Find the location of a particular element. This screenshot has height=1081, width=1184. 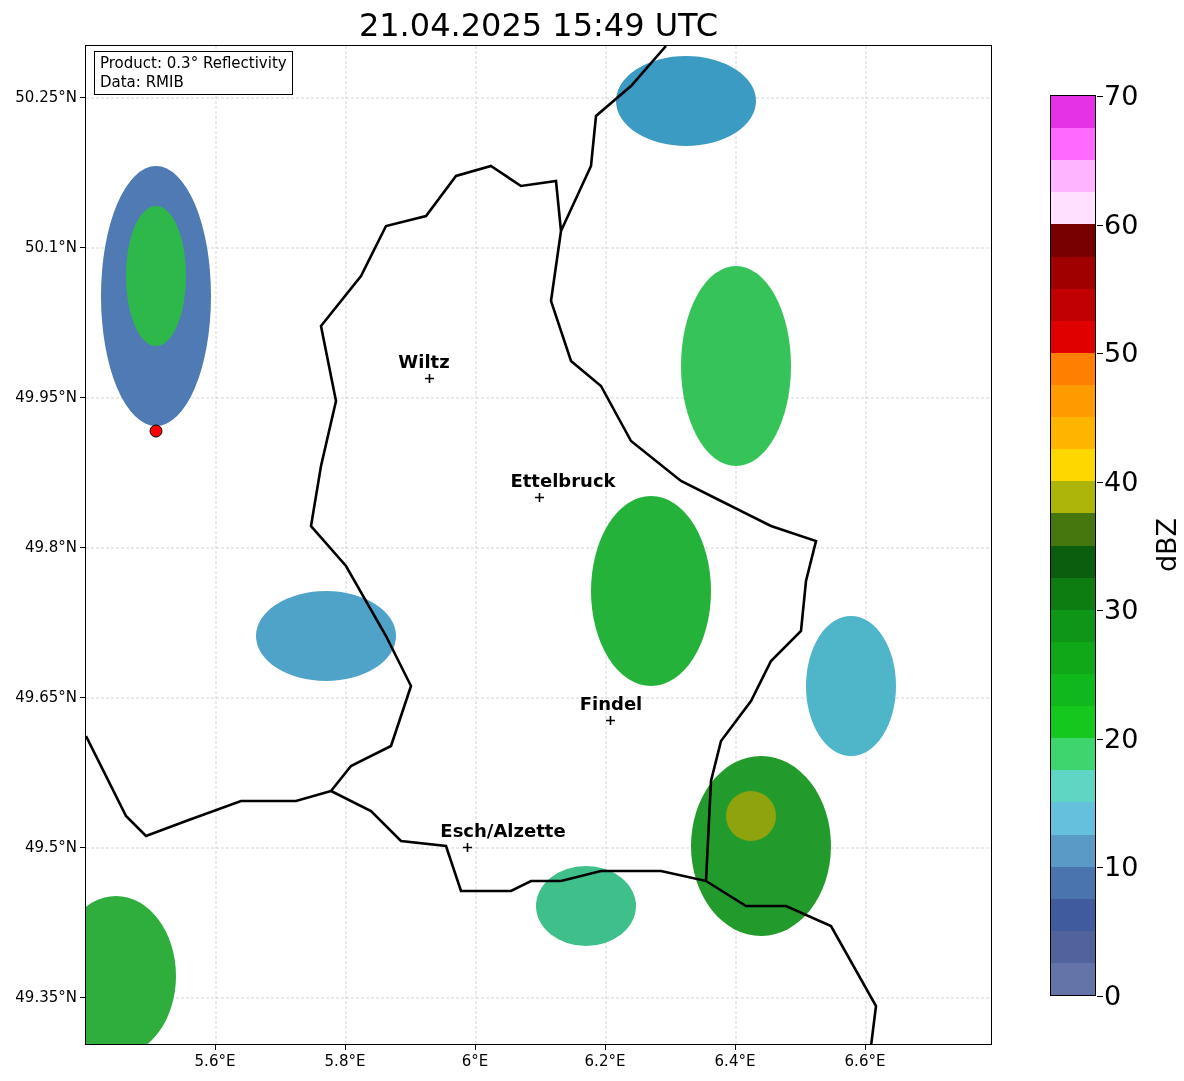

colorbar-tick-label: 70 is located at coordinates (1121, 96).